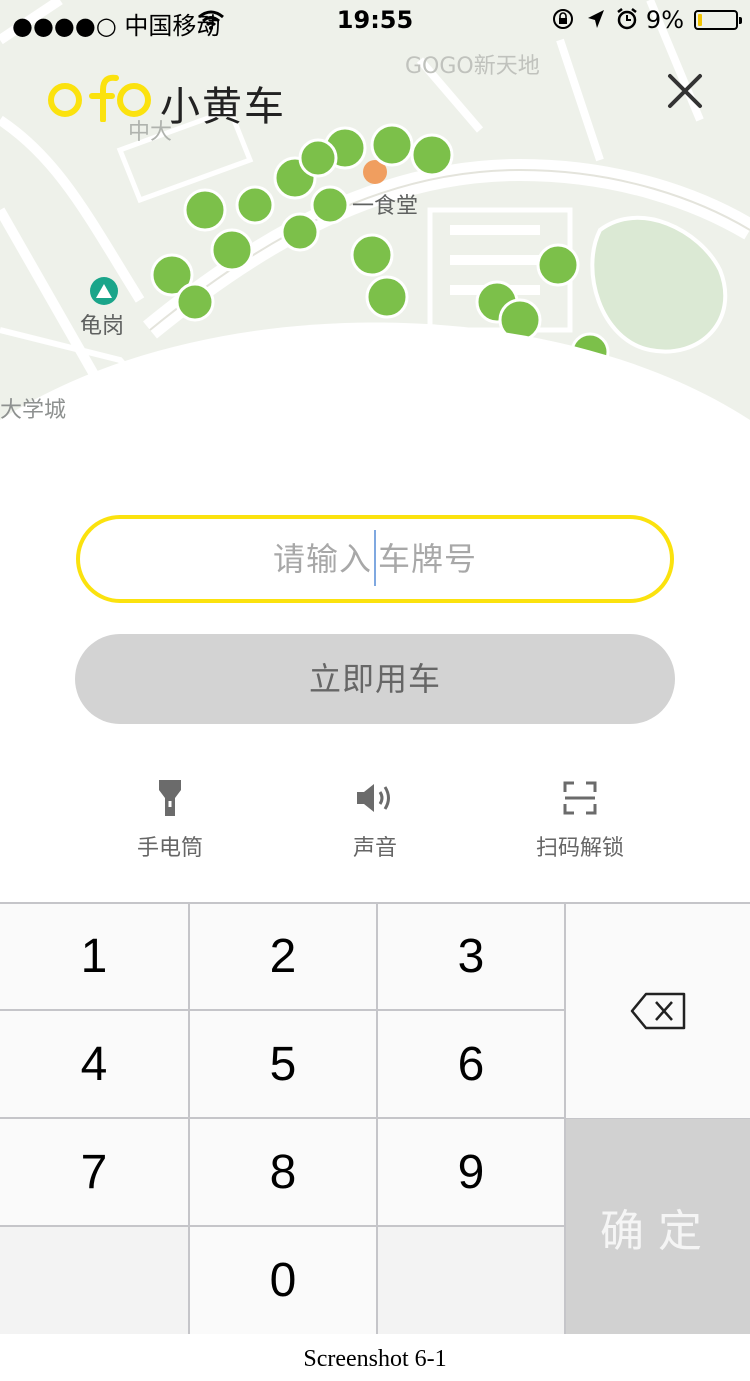 The width and height of the screenshot is (750, 1381). I want to click on blank-key-left, so click(94, 1280).